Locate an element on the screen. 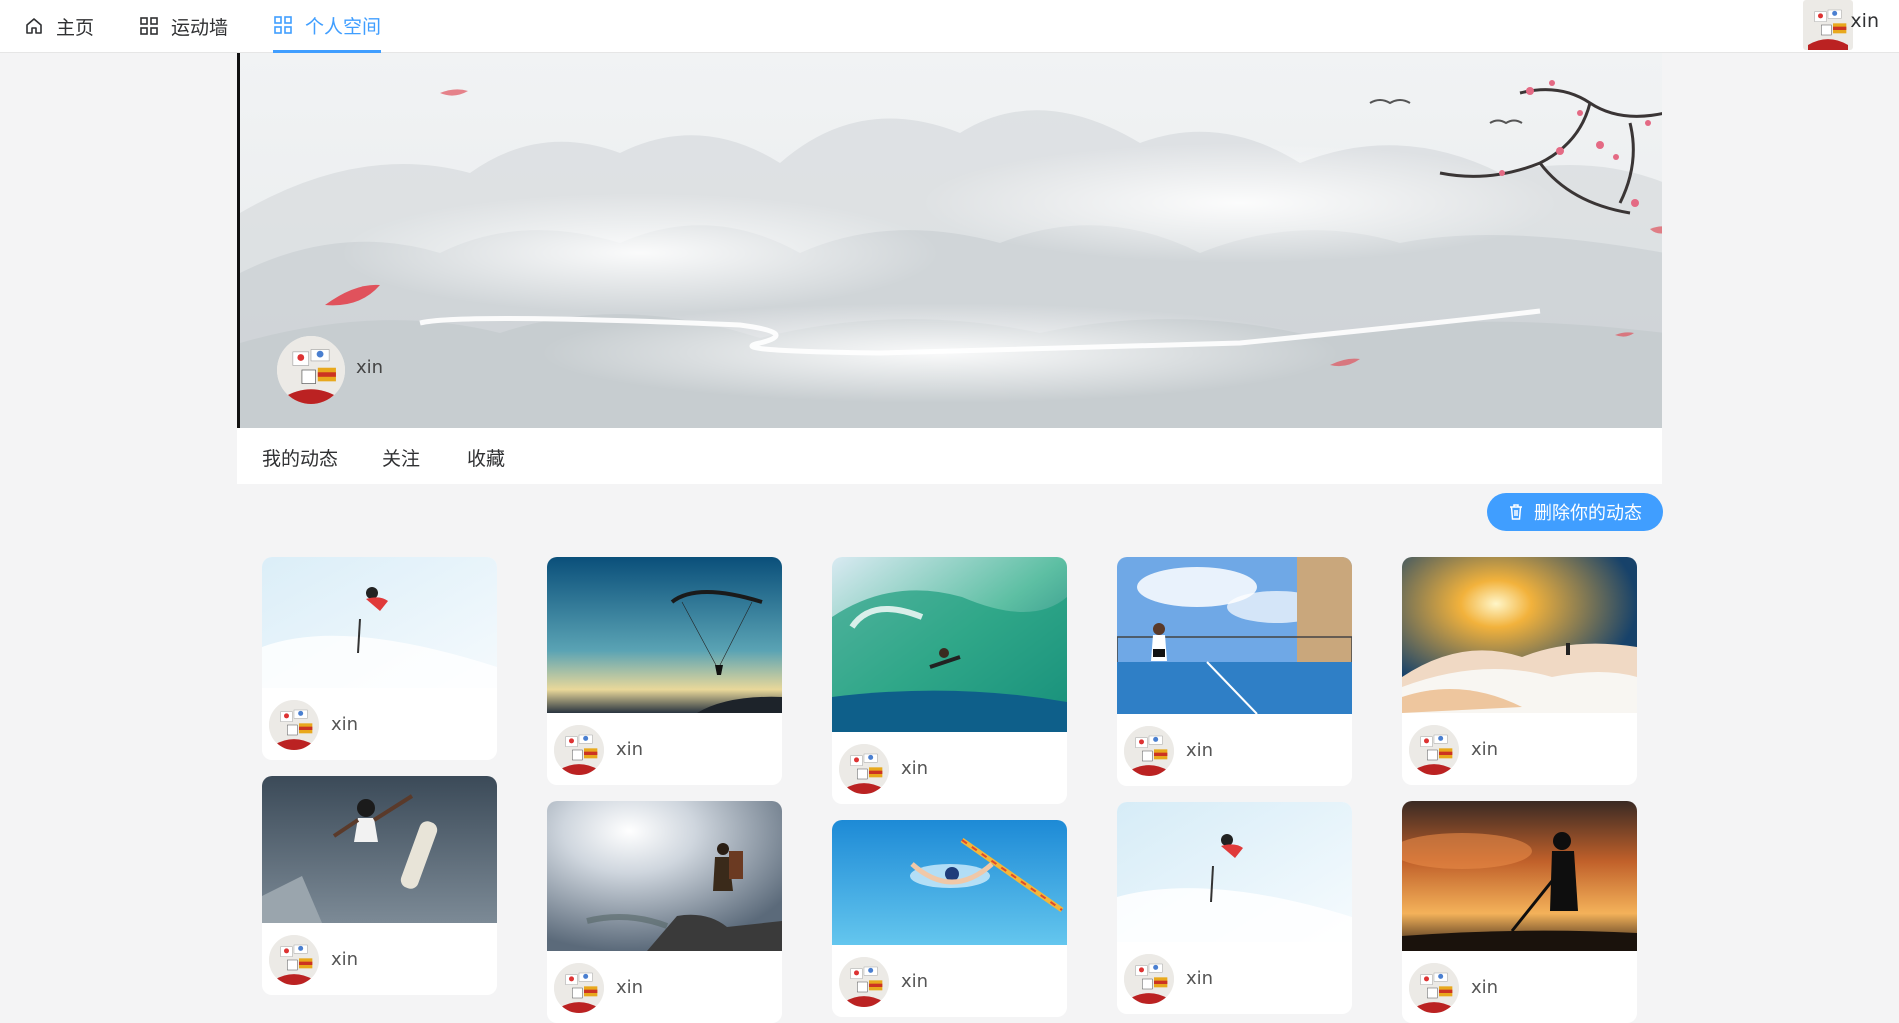 The width and height of the screenshot is (1899, 1023). delete-posts-button: 删除你的动态 is located at coordinates (1575, 512).